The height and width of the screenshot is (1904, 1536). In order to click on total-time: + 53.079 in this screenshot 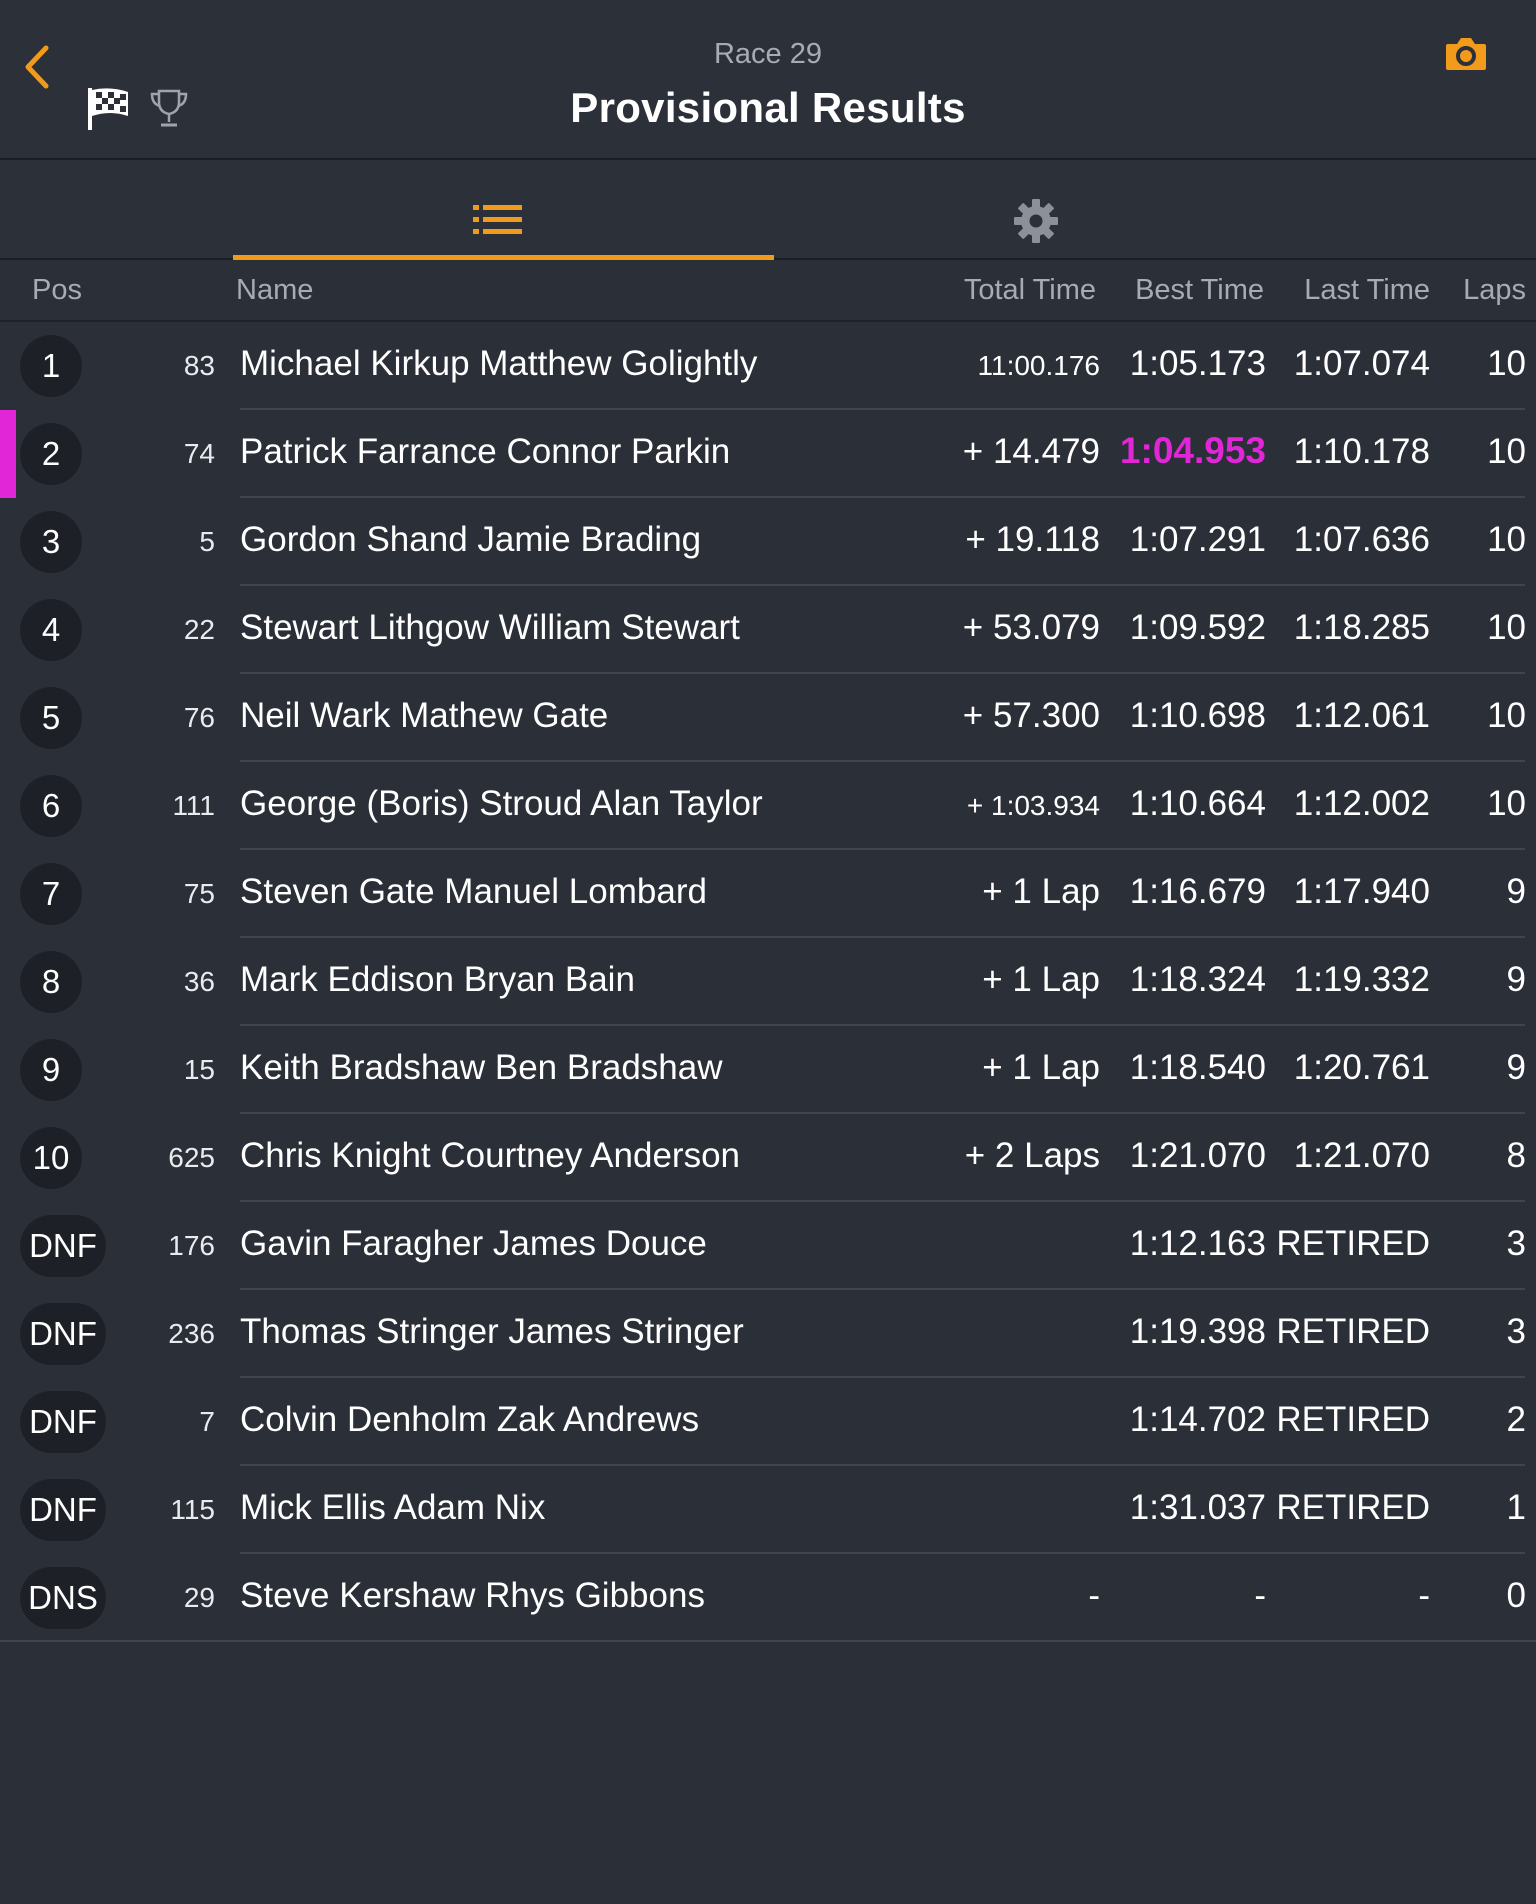, I will do `click(1031, 627)`.